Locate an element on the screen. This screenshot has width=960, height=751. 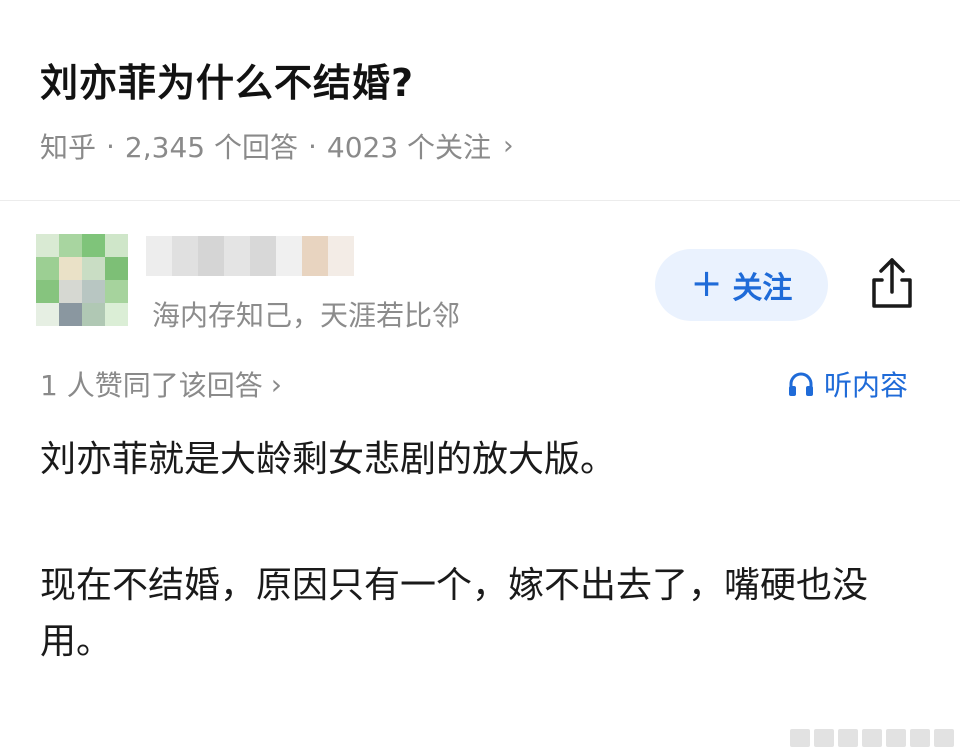
likes-text: 1 人赞同了该回答 is located at coordinates (151, 385).